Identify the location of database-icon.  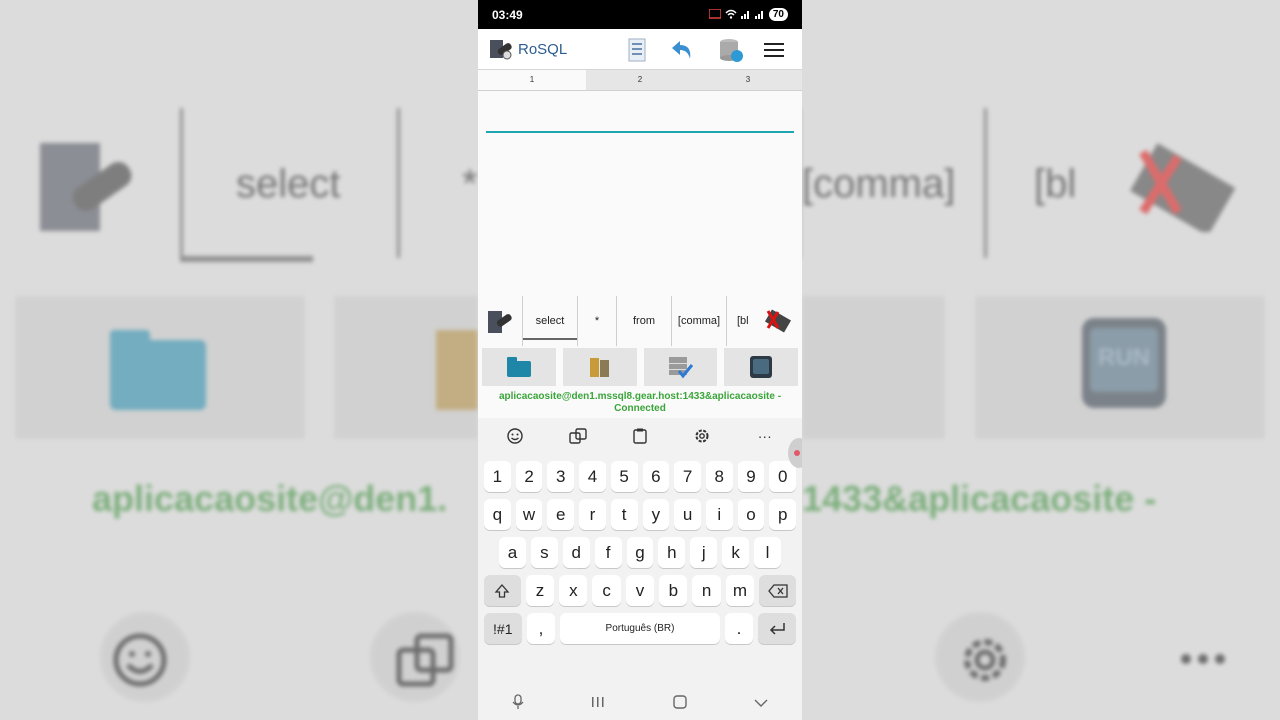
(731, 50).